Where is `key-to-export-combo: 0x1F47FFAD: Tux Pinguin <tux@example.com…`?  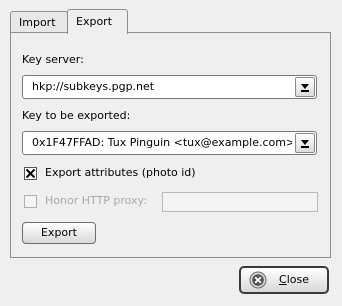
key-to-export-combo: 0x1F47FFAD: Tux Pinguin <tux@example.com… is located at coordinates (169, 143).